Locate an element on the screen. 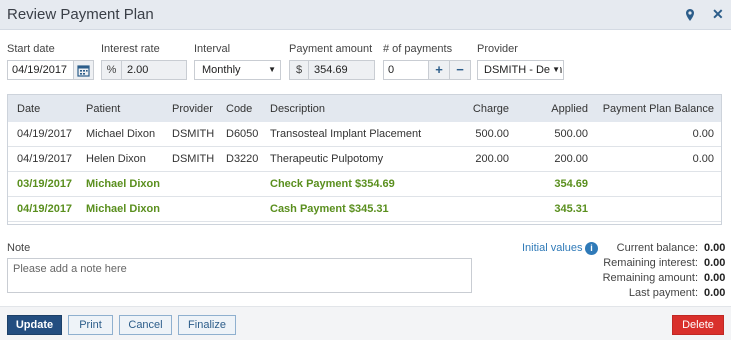  num-payments-input: 0 is located at coordinates (406, 70).